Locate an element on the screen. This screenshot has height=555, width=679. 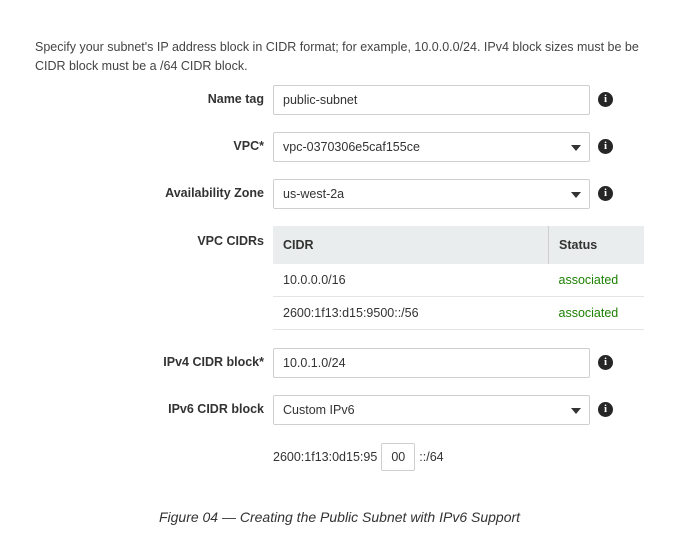
ipv6-cidr-select: Custom IPv6 is located at coordinates (431, 410).